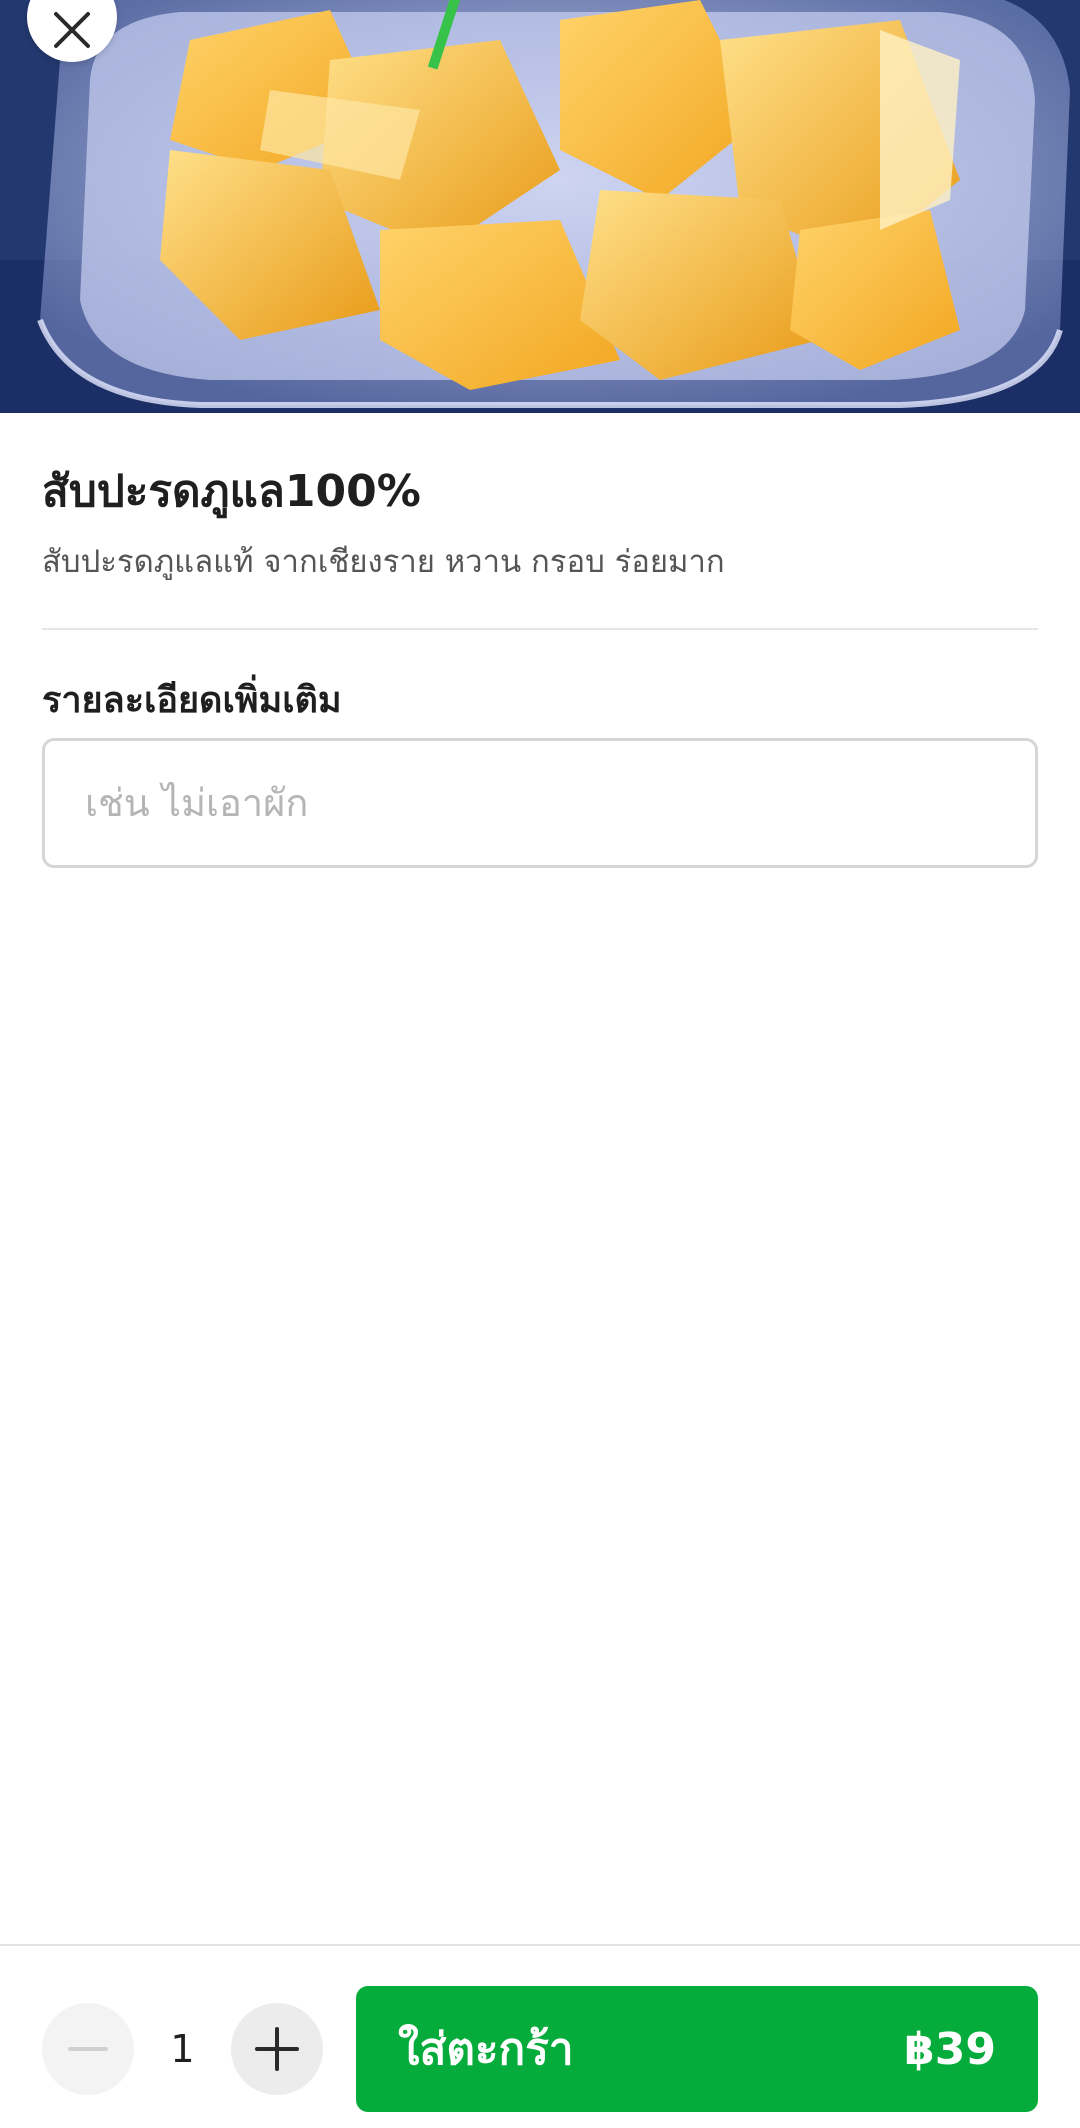 The width and height of the screenshot is (1080, 2128). I want to click on quantity-value: 1, so click(182, 2049).